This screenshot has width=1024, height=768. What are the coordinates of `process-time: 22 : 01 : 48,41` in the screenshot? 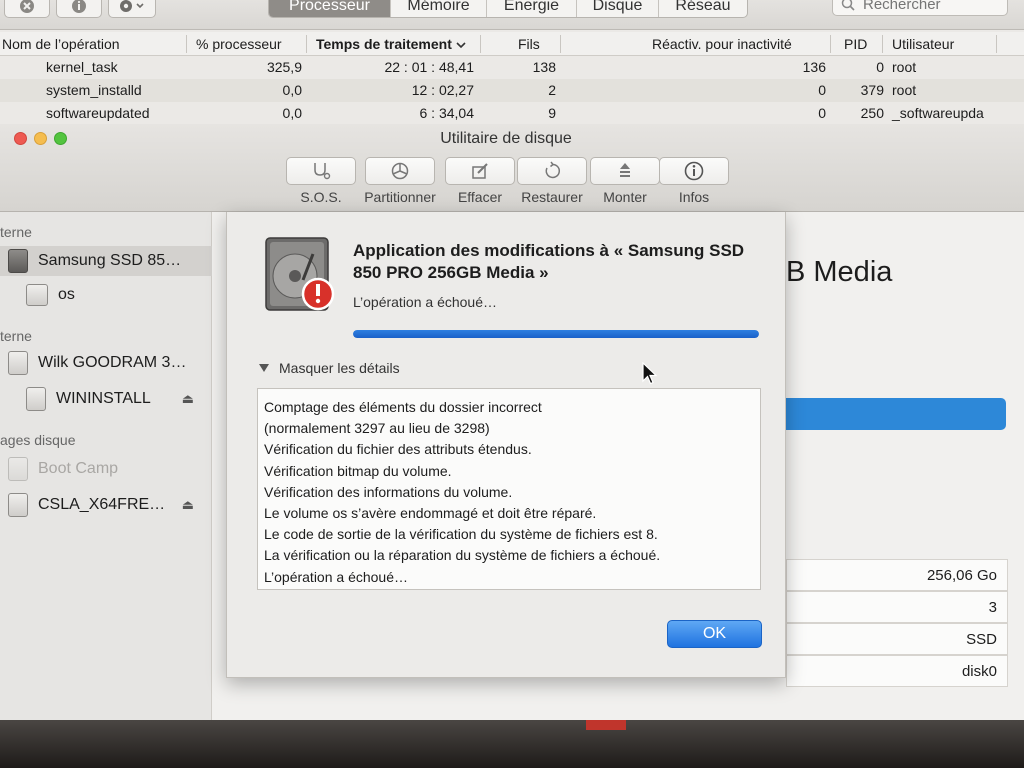 It's located at (429, 67).